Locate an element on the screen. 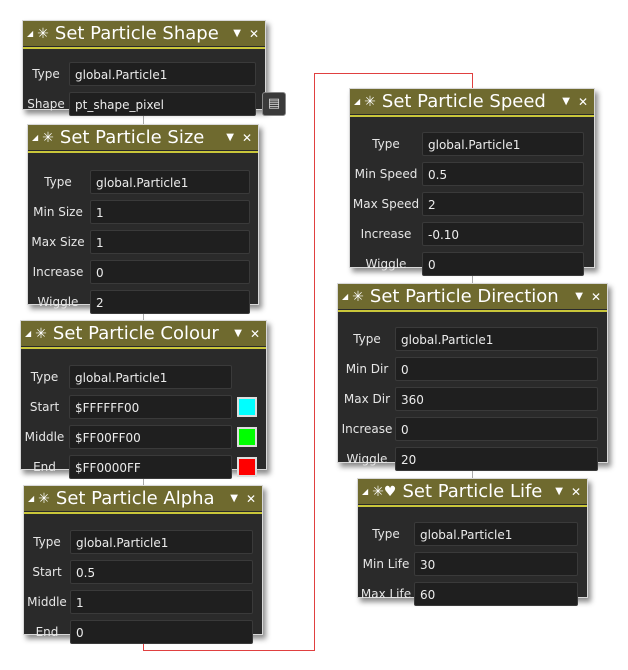 The image size is (628, 670). field-row: Wiggle 2 is located at coordinates (143, 302).